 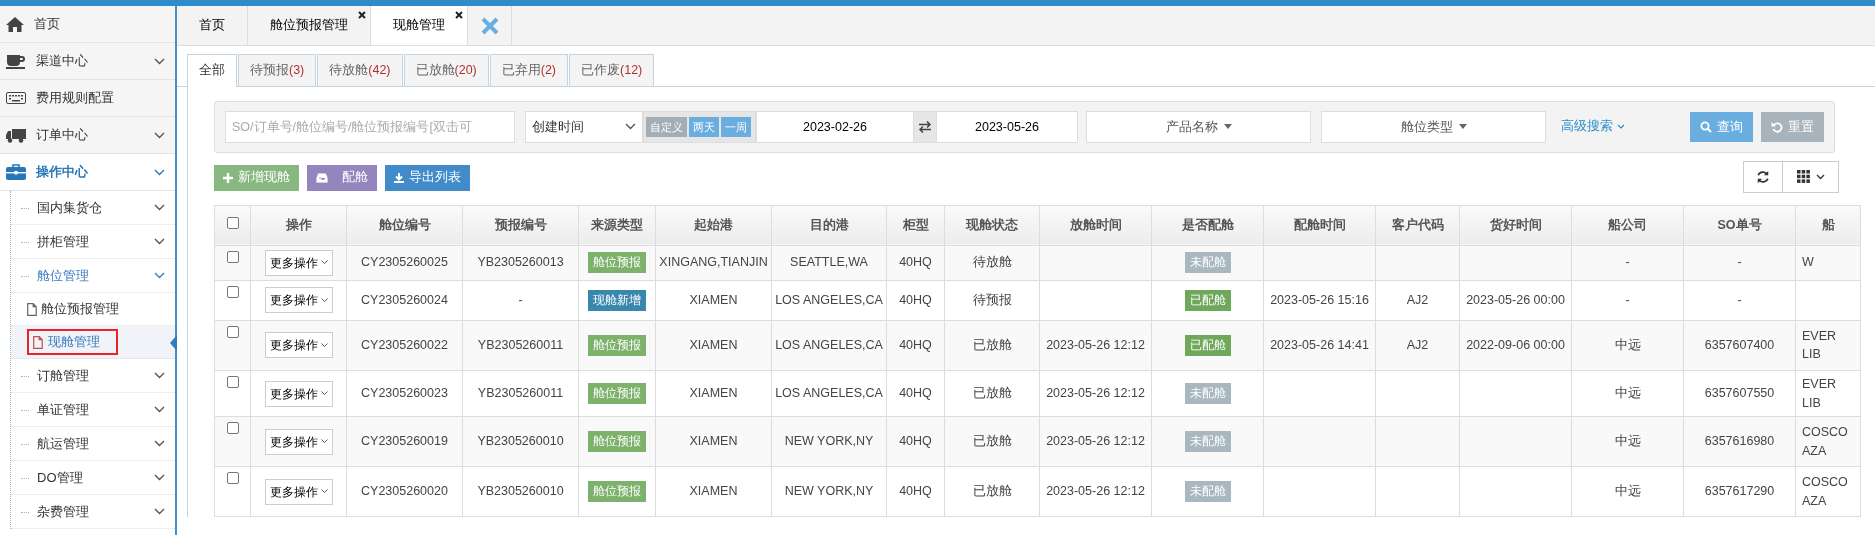 I want to click on sidebar-item: DO管理, so click(x=93, y=478).